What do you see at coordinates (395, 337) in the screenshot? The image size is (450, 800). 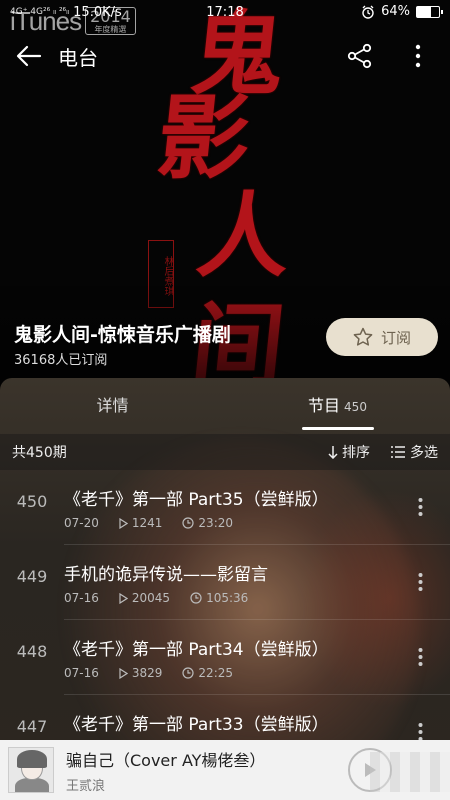 I see `subscribe-label: 订阅` at bounding box center [395, 337].